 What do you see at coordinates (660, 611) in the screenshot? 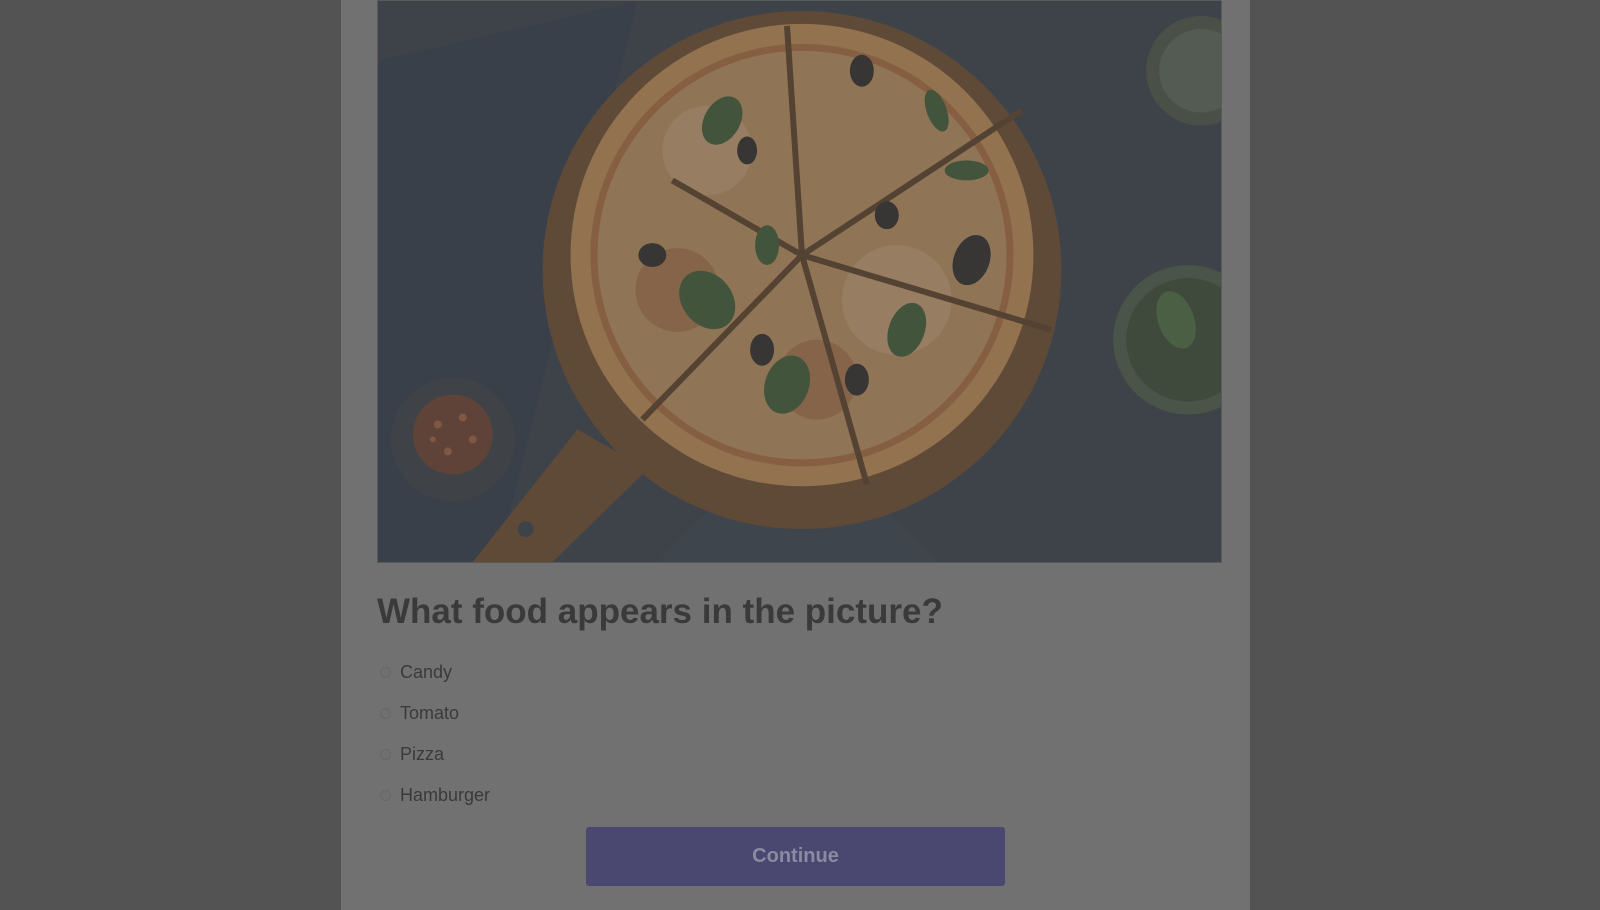
I see `question-text: What food appears in the picture?` at bounding box center [660, 611].